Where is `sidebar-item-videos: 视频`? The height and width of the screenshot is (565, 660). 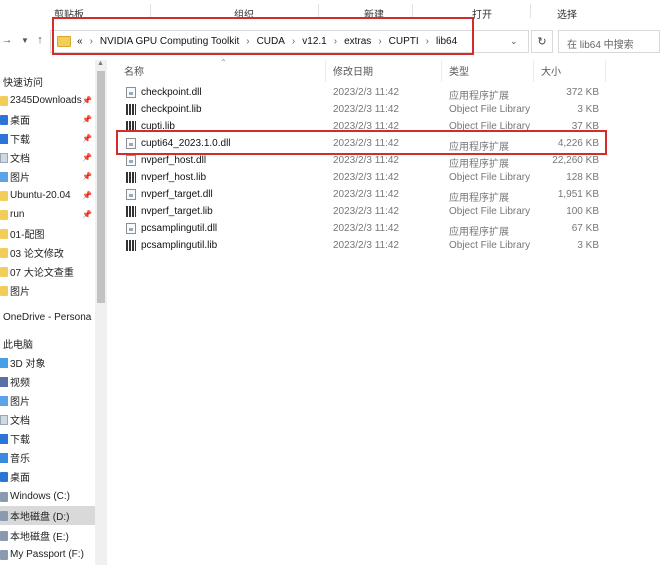 sidebar-item-videos: 视频 is located at coordinates (47, 381).